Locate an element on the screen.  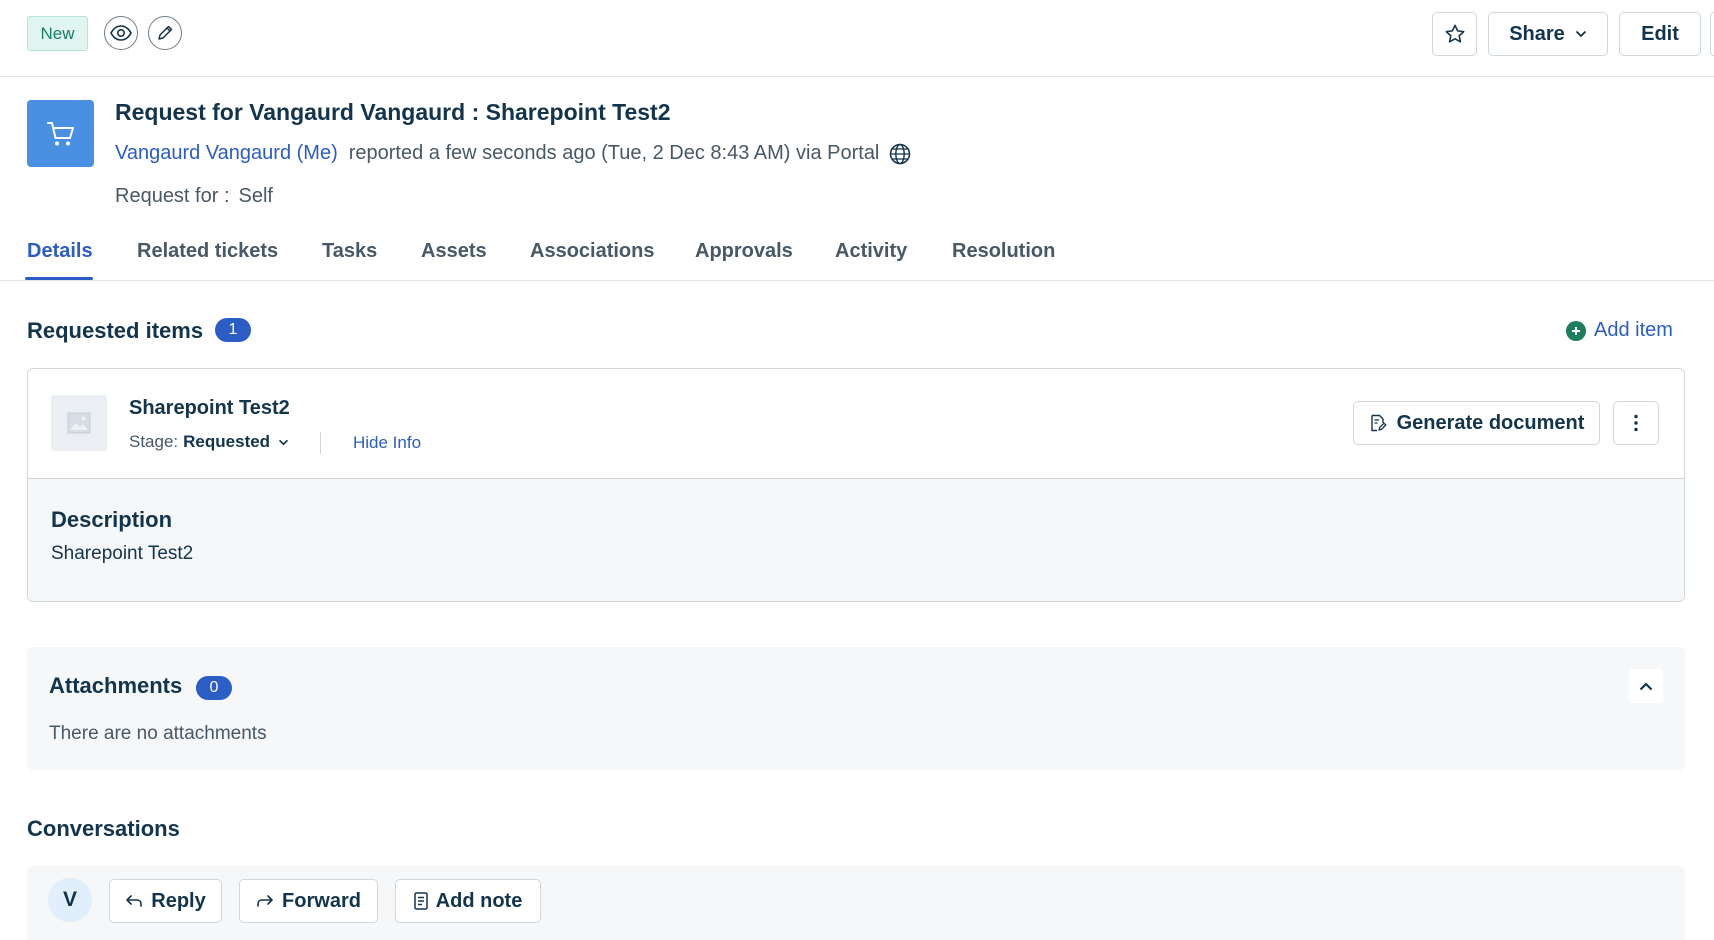
add-item-button: Add item is located at coordinates (1619, 330).